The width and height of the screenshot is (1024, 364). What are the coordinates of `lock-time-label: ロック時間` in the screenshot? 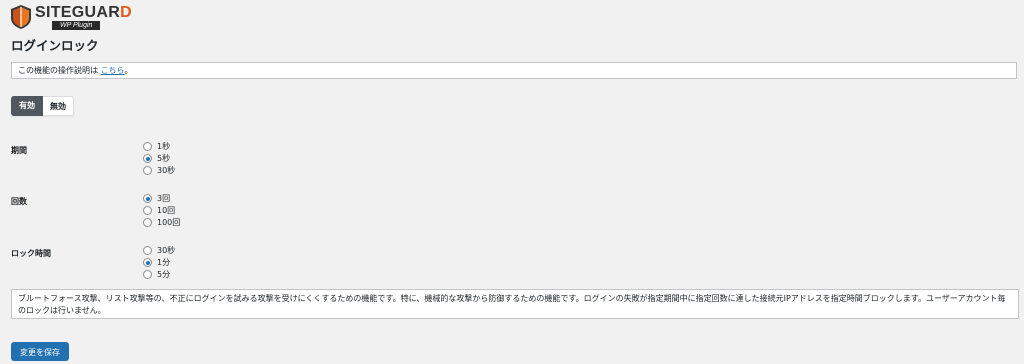 It's located at (31, 253).